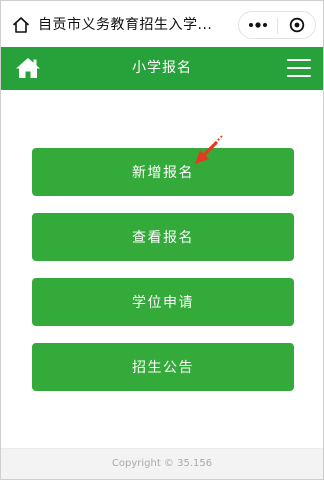  What do you see at coordinates (163, 367) in the screenshot?
I see `enrollment-notice-button: 招生公告` at bounding box center [163, 367].